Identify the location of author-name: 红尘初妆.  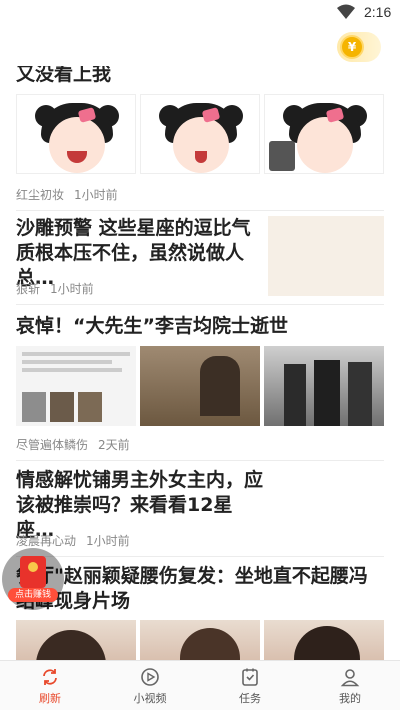
(40, 195).